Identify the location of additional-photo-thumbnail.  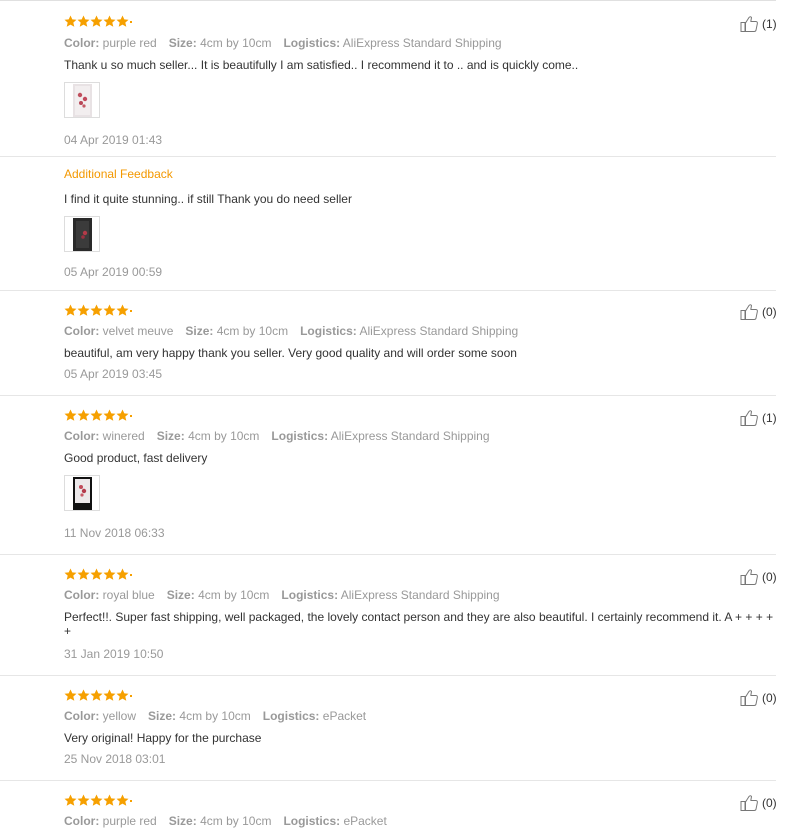
(82, 234).